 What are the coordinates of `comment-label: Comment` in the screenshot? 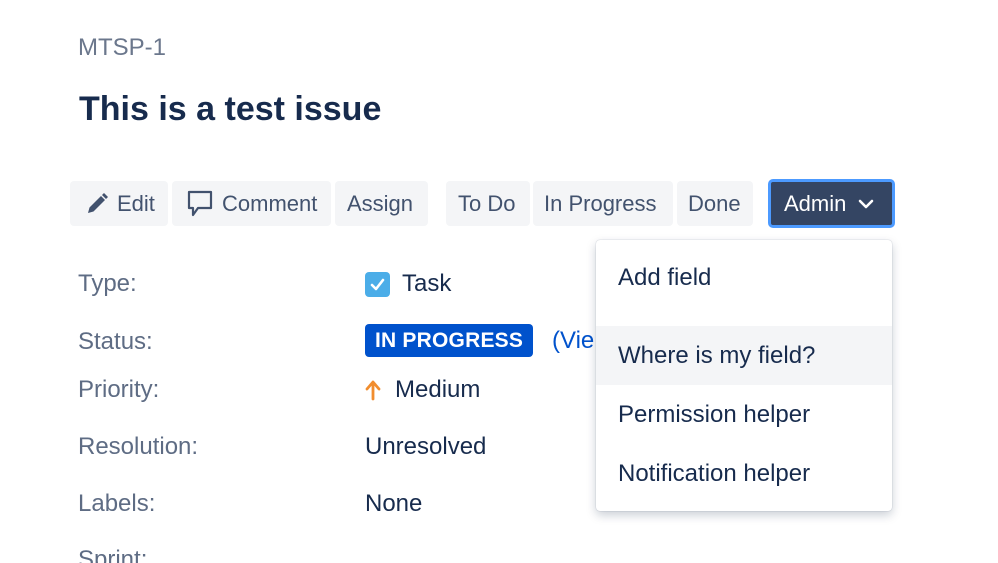 It's located at (270, 203).